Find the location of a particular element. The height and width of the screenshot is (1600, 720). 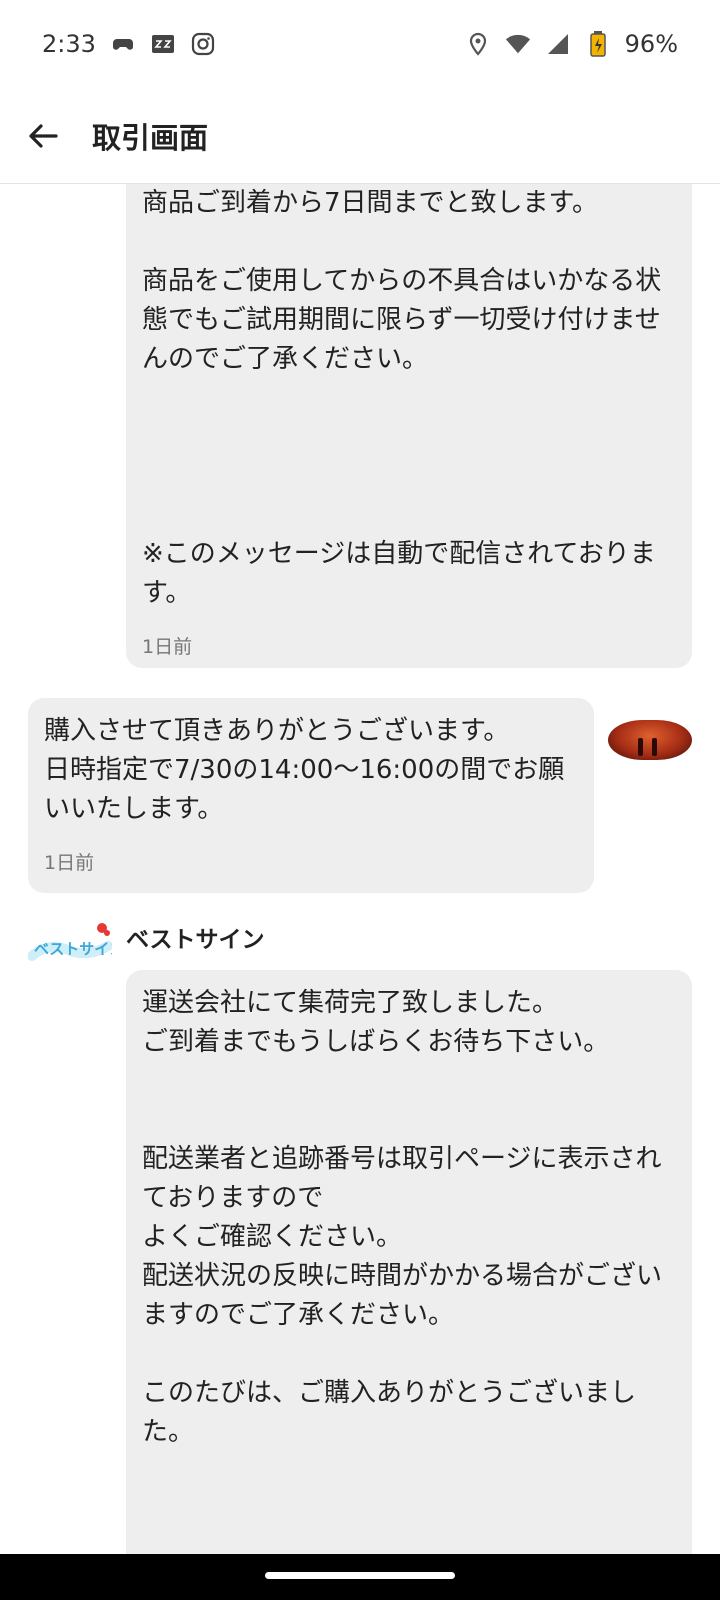

seller-name: ベストサイン is located at coordinates (195, 940).